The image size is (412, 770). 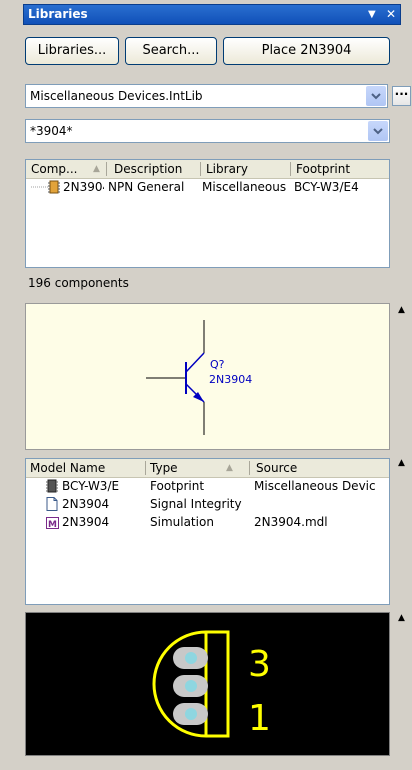 What do you see at coordinates (182, 522) in the screenshot?
I see `model-type: Simulation` at bounding box center [182, 522].